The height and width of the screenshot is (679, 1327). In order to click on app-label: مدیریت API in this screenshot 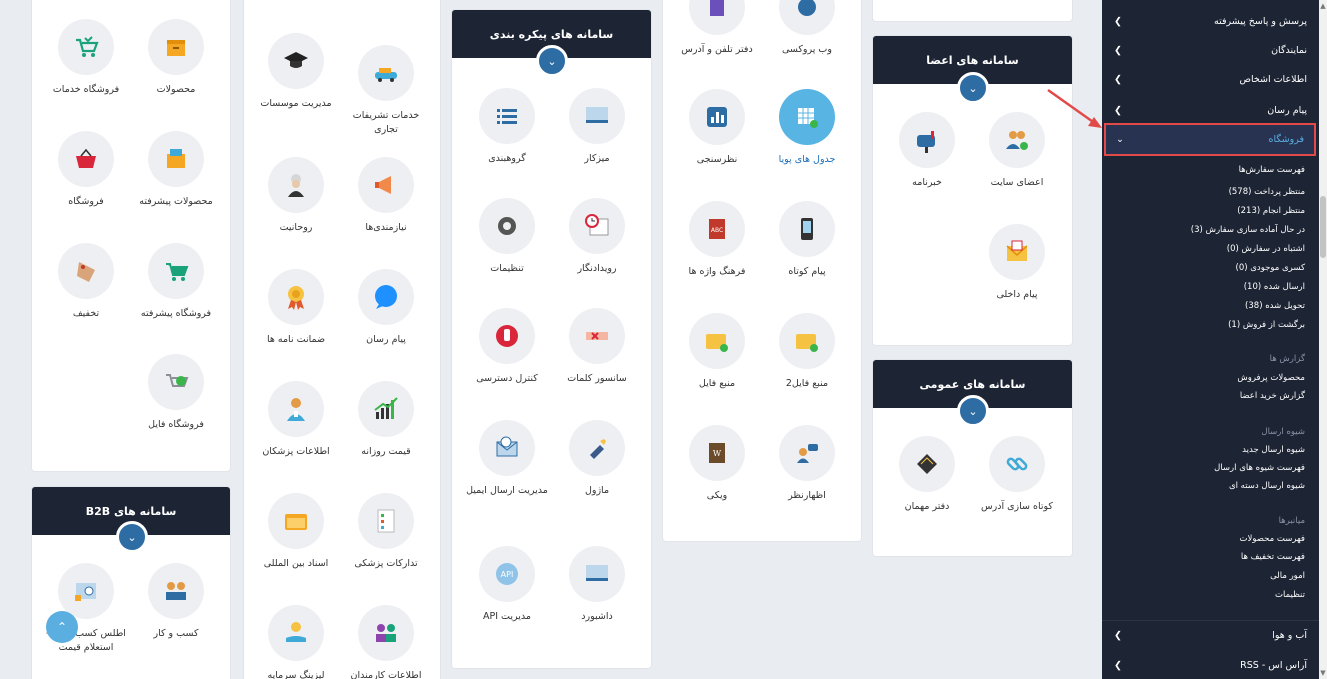, I will do `click(507, 616)`.